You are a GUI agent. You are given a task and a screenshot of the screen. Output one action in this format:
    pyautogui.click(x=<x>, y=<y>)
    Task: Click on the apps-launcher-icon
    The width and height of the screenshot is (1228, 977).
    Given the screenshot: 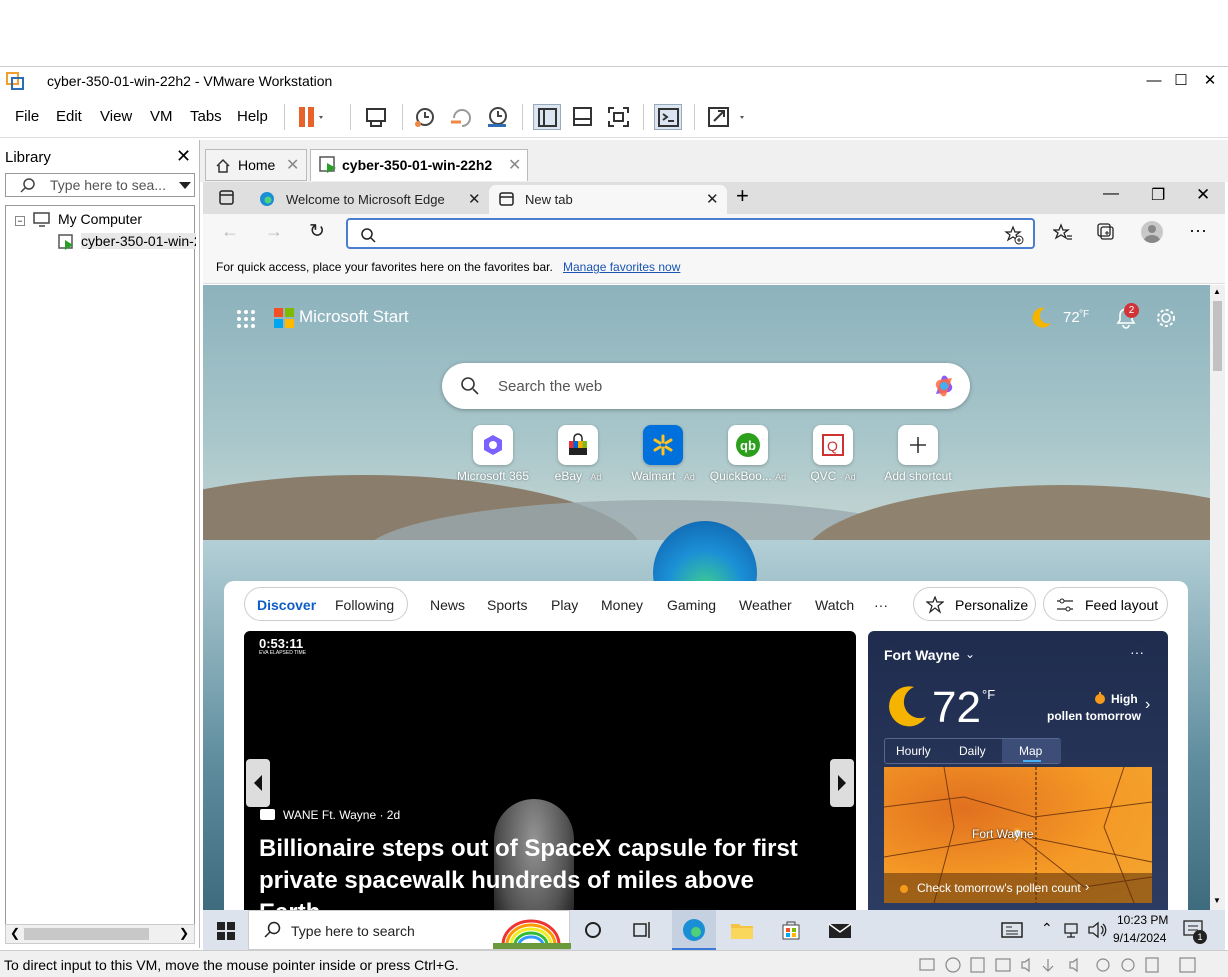 What is the action you would take?
    pyautogui.click(x=246, y=319)
    